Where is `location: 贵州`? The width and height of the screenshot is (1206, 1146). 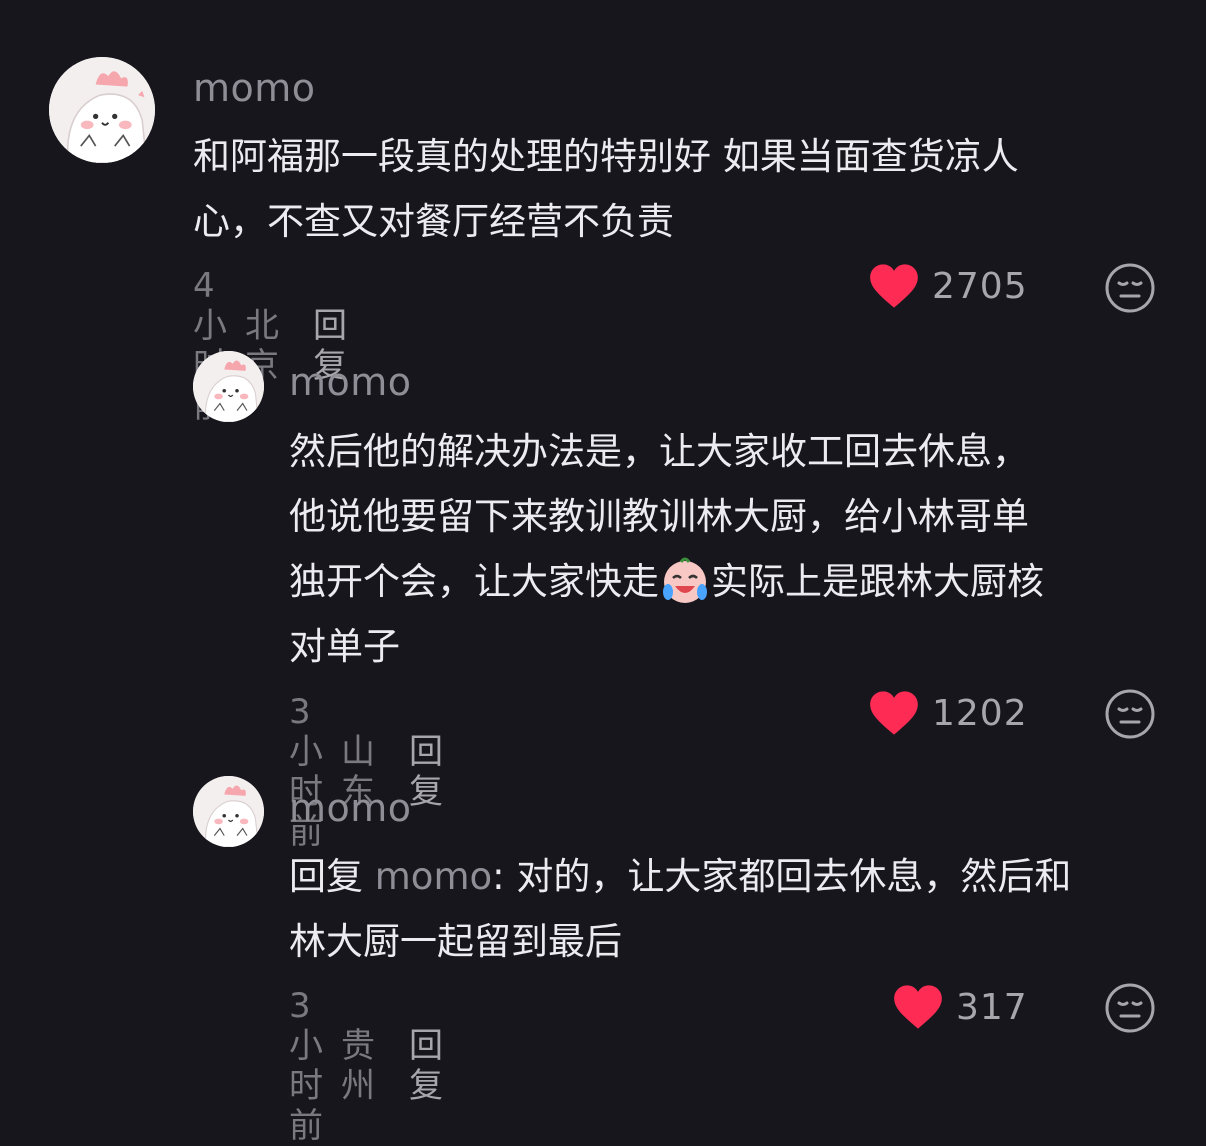
location: 贵州 is located at coordinates (358, 1066).